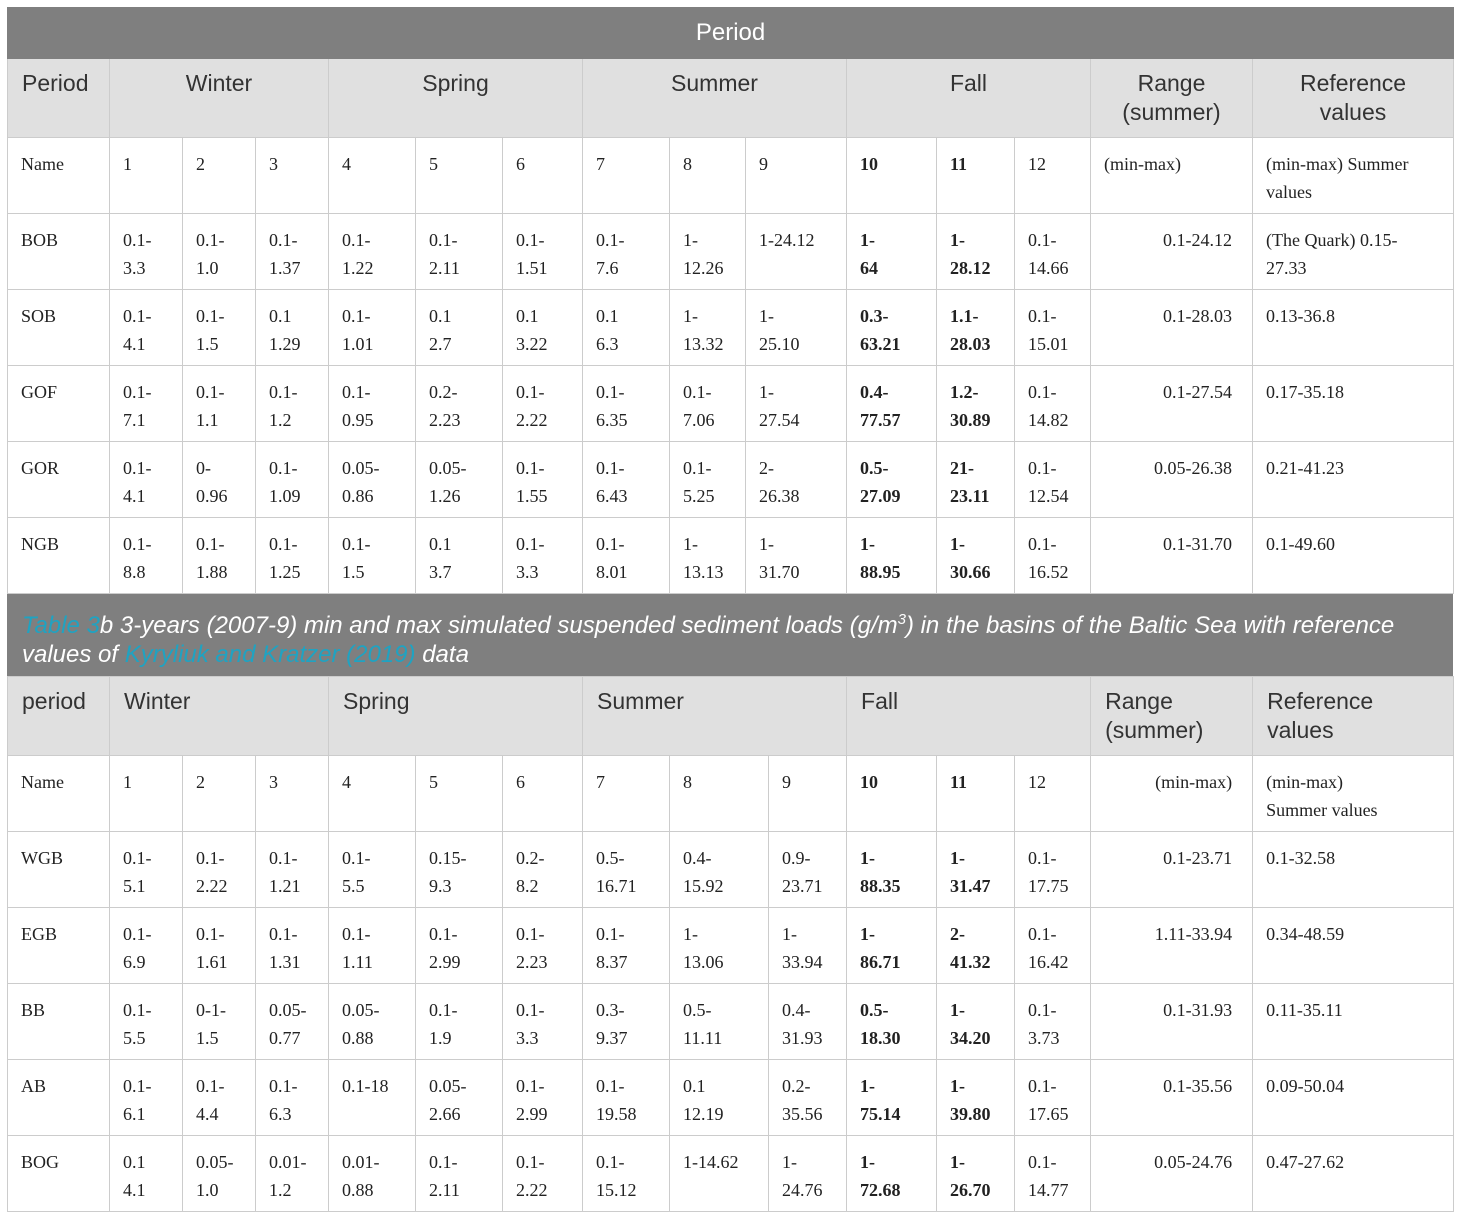  What do you see at coordinates (808, 1097) in the screenshot?
I see `data-cell: 0.2- 35.56` at bounding box center [808, 1097].